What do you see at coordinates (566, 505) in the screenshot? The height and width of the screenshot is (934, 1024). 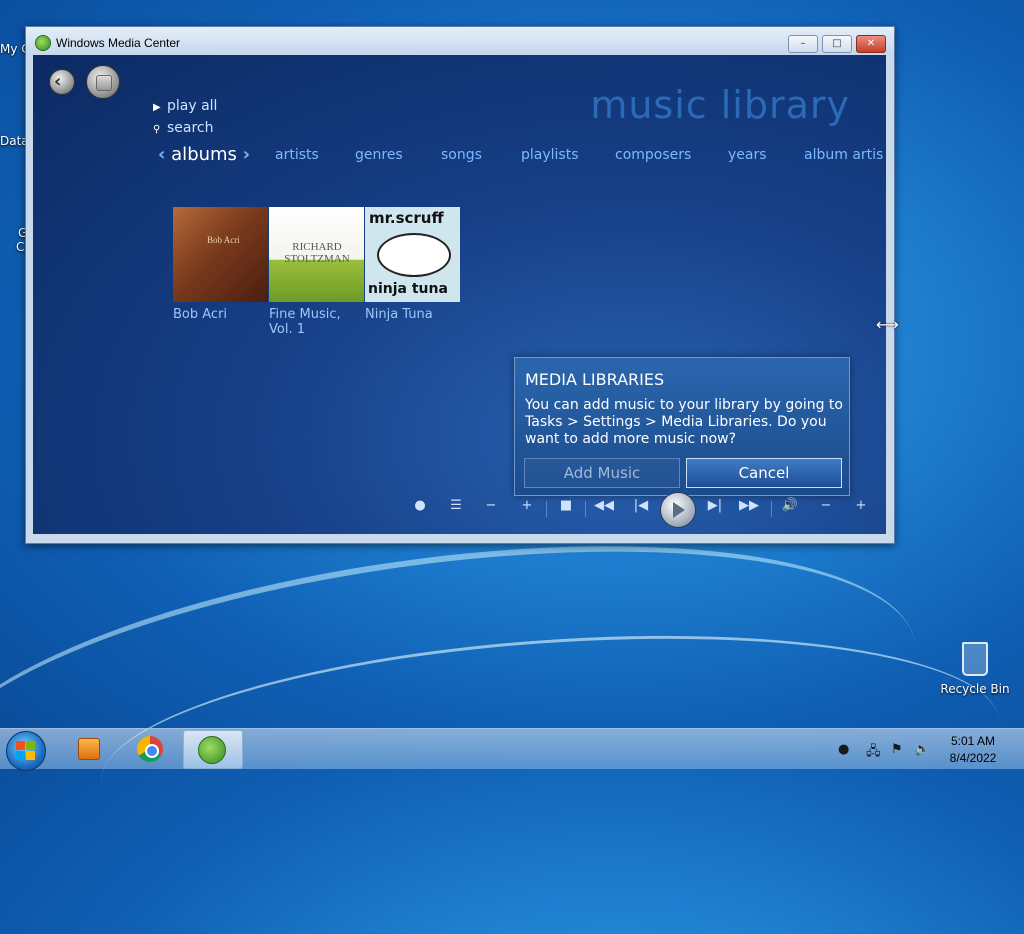 I see `stop-icon: ■` at bounding box center [566, 505].